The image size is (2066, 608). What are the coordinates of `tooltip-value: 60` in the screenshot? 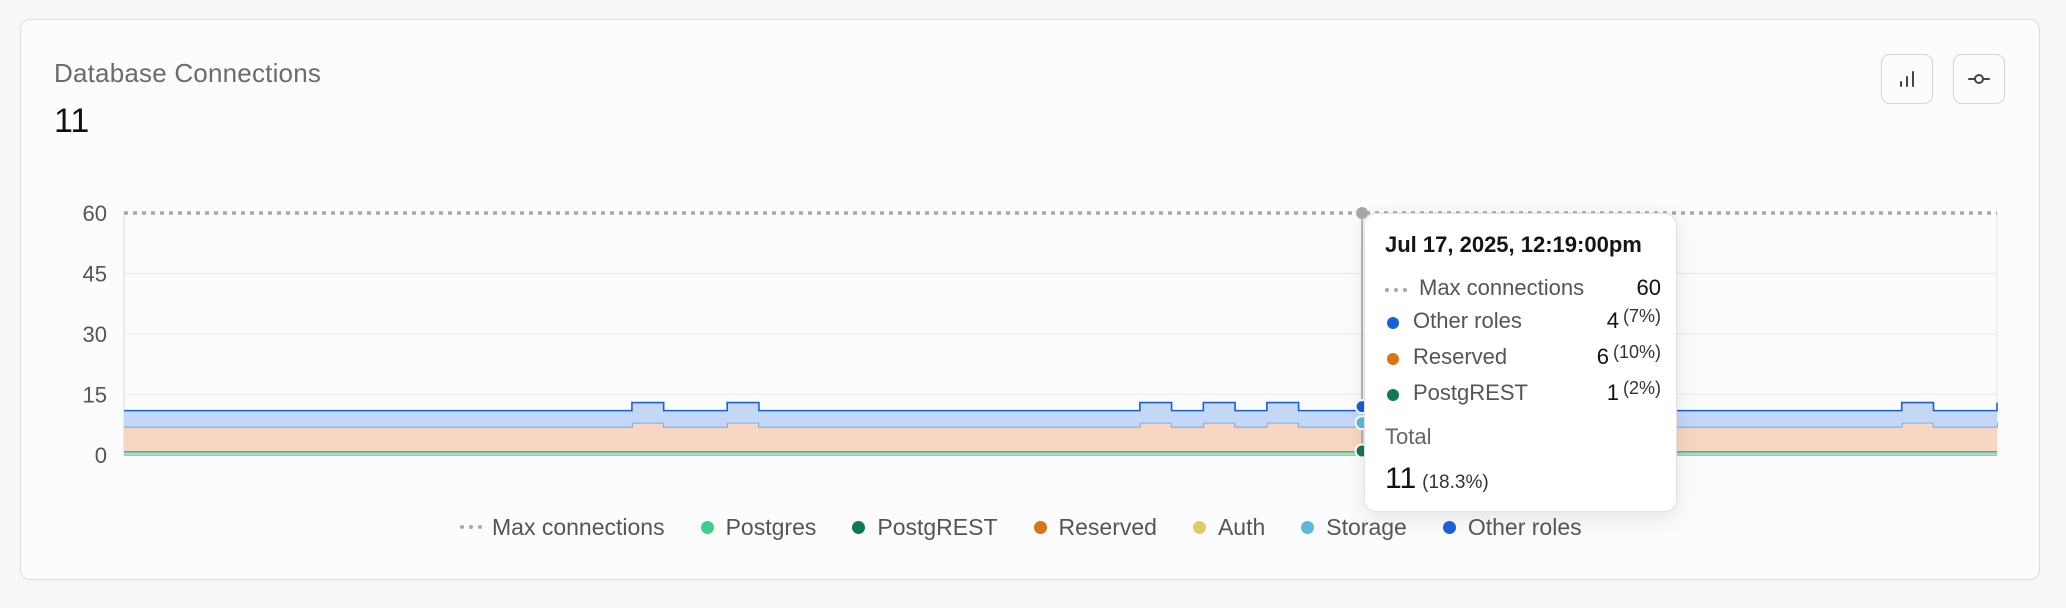 It's located at (1648, 287).